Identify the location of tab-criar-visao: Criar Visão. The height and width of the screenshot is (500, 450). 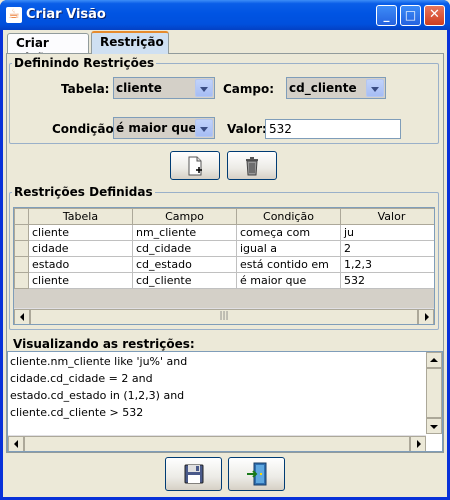
(48, 49).